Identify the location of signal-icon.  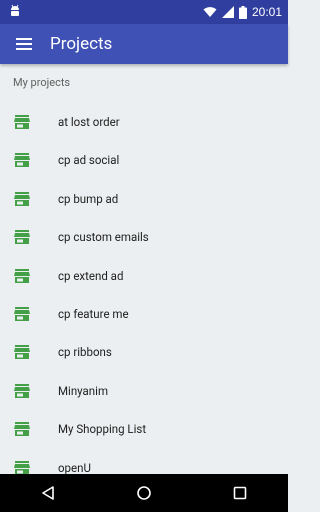
(227, 12).